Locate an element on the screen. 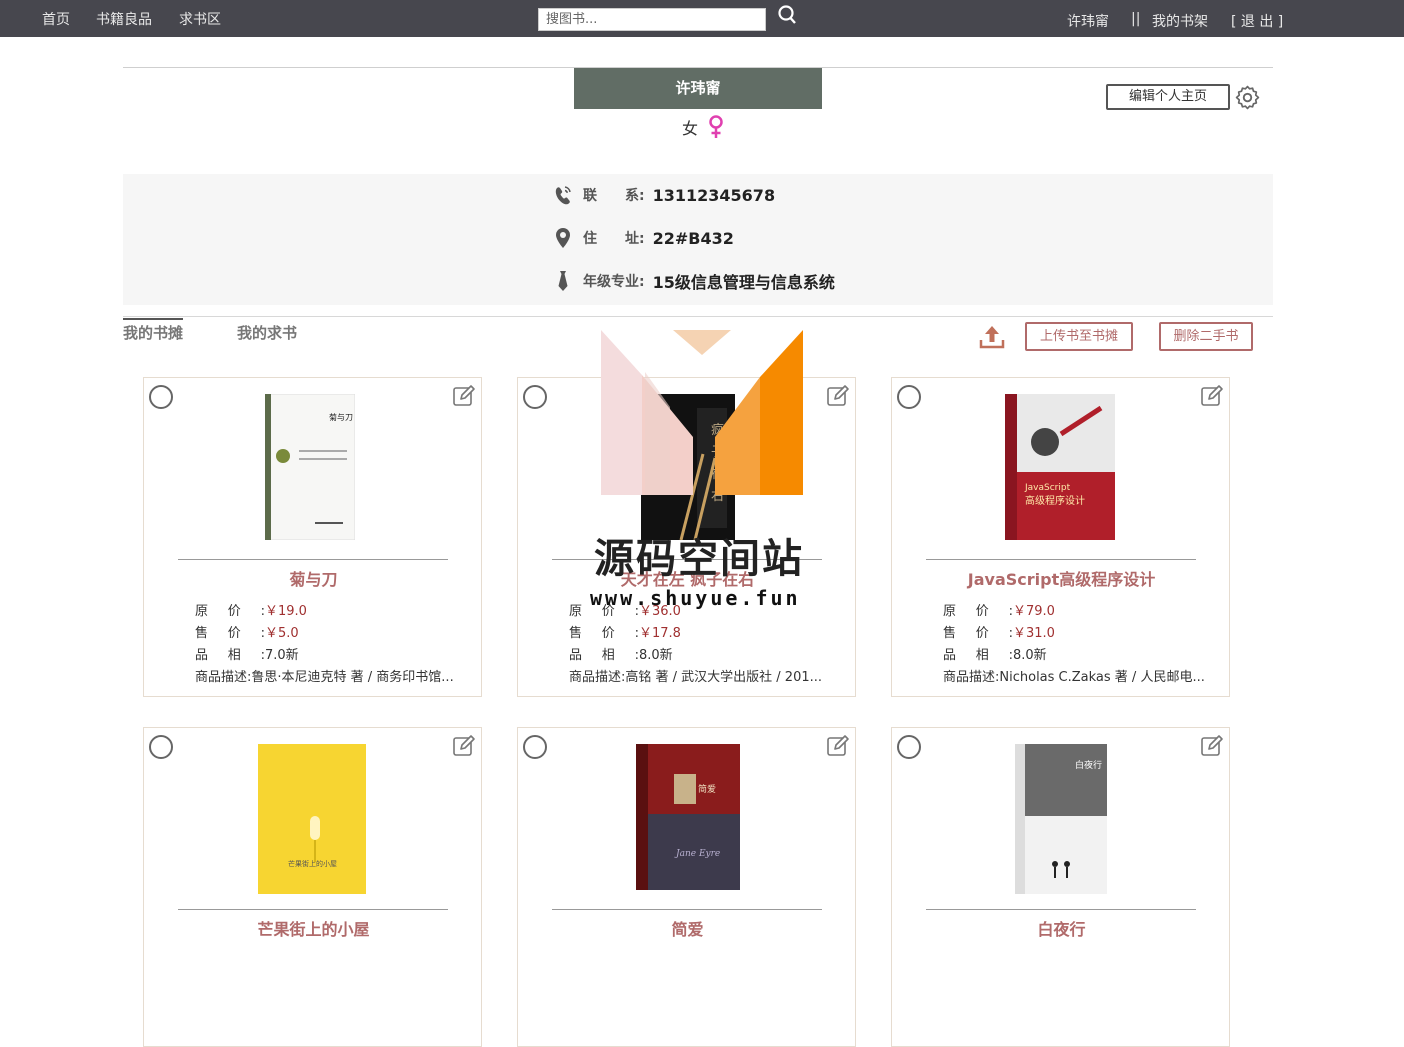  address-label: 住 址: is located at coordinates (614, 239).